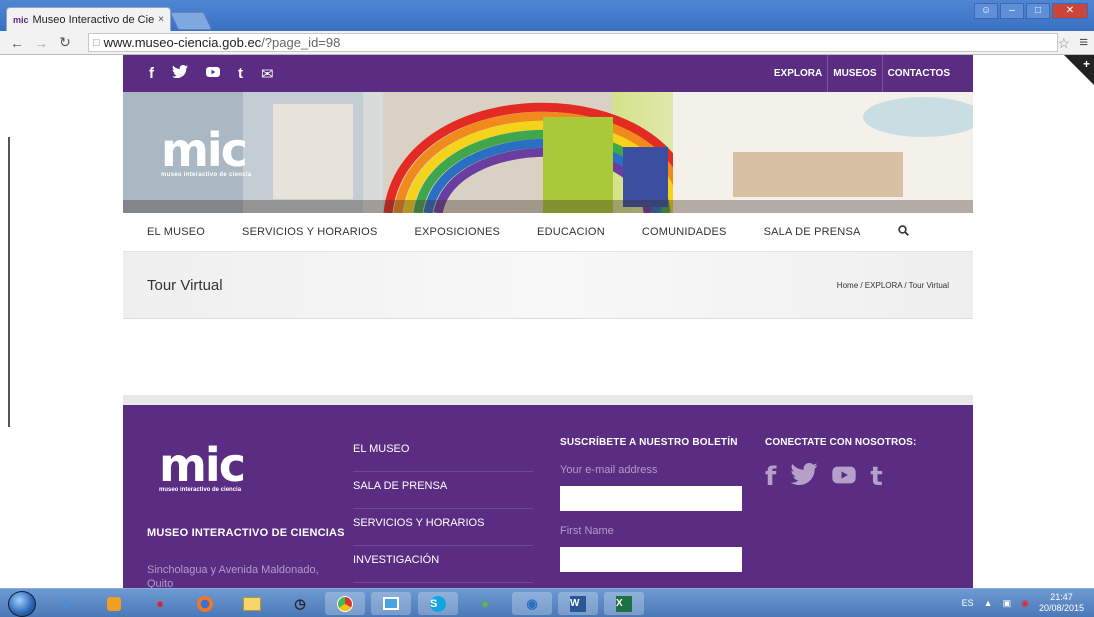 The image size is (1094, 617). What do you see at coordinates (1007, 603) in the screenshot?
I see `network-tray-icon: ▣` at bounding box center [1007, 603].